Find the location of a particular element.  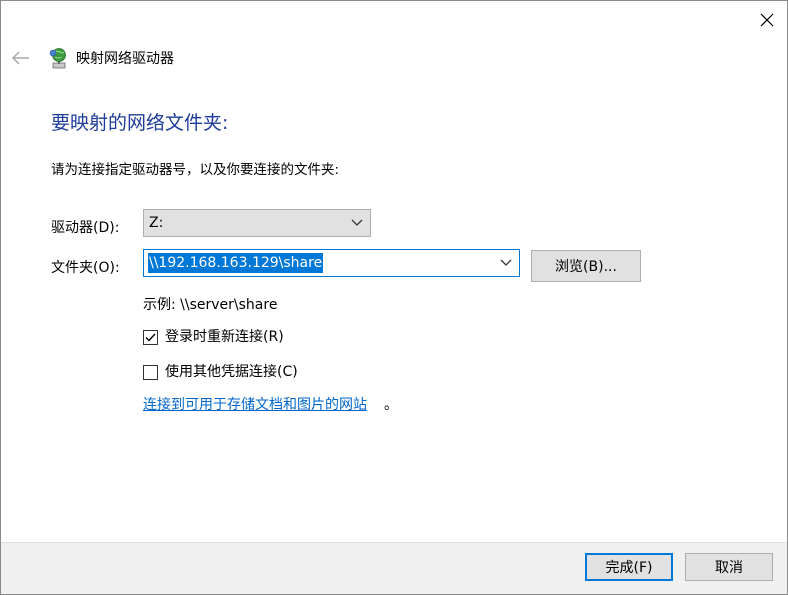

drive-letter-dropdown: Z: is located at coordinates (257, 223).